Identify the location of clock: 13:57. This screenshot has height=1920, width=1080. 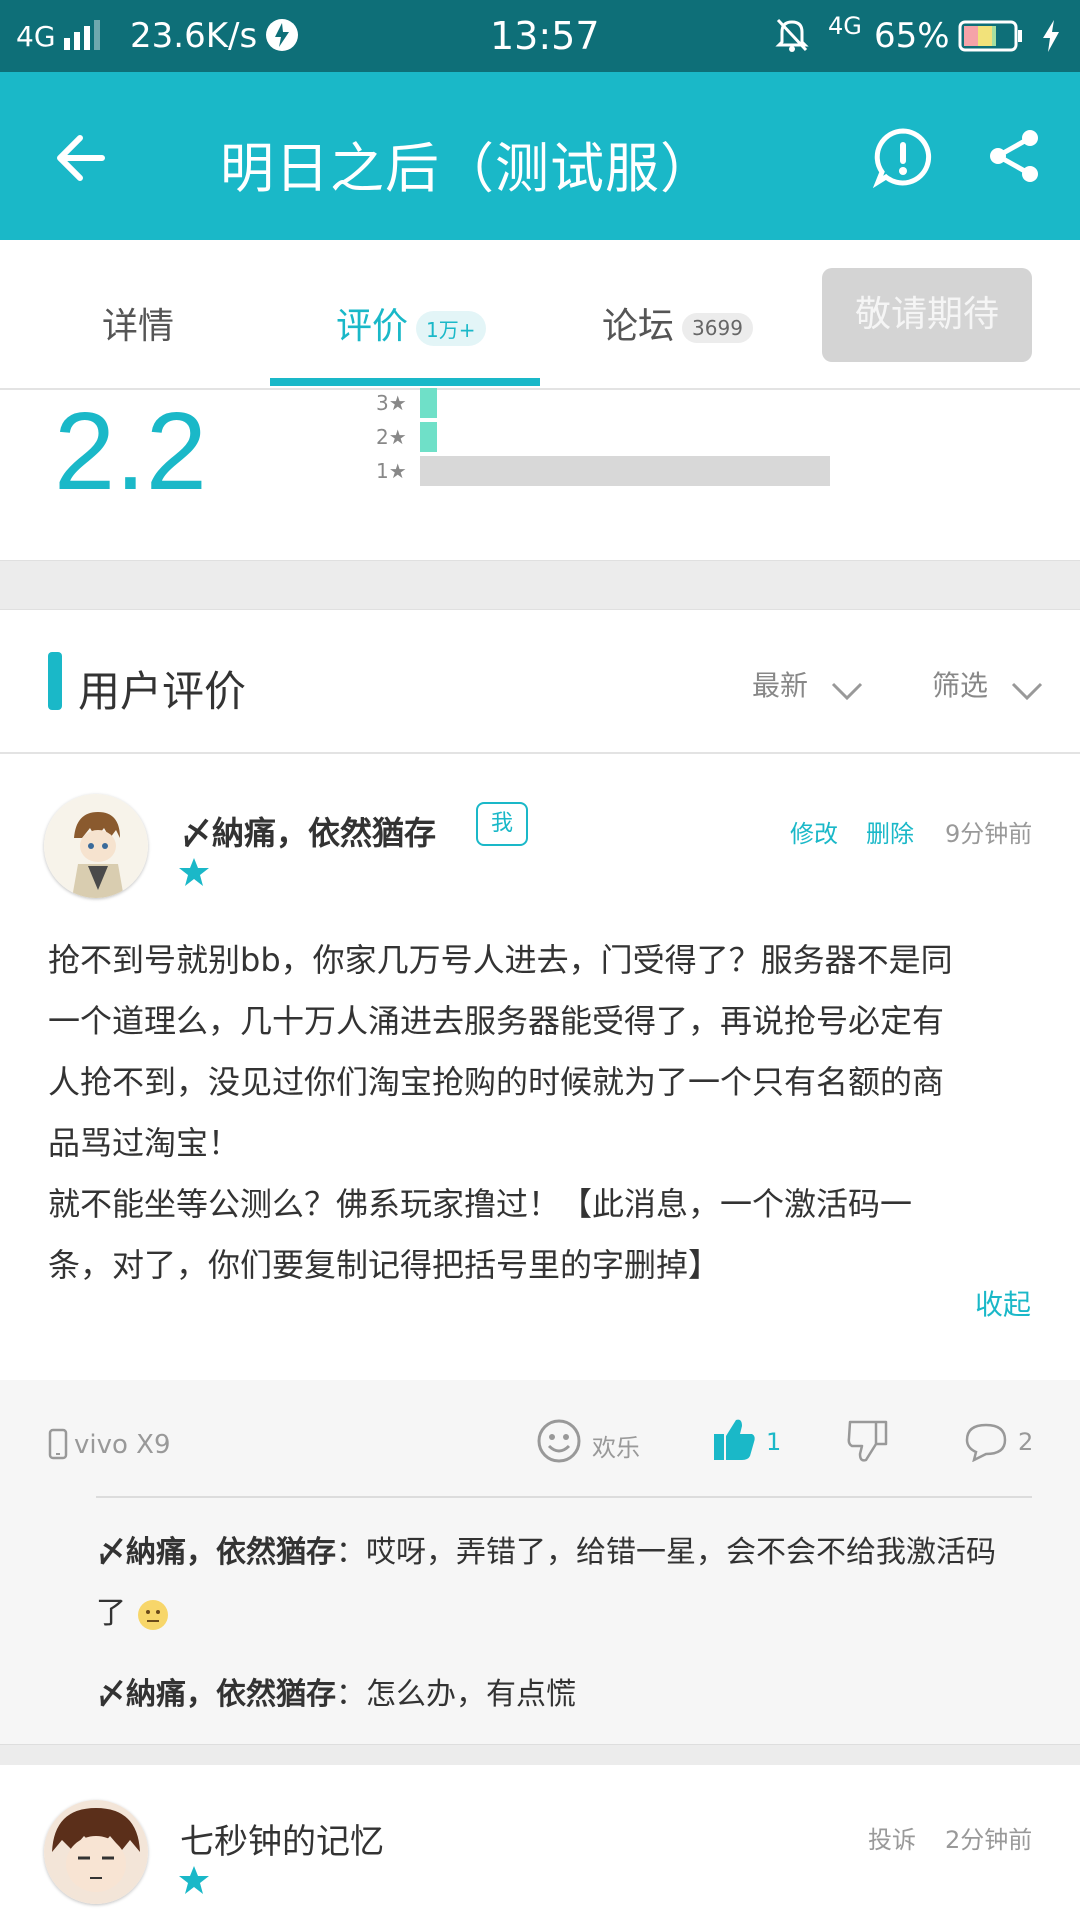
(545, 36).